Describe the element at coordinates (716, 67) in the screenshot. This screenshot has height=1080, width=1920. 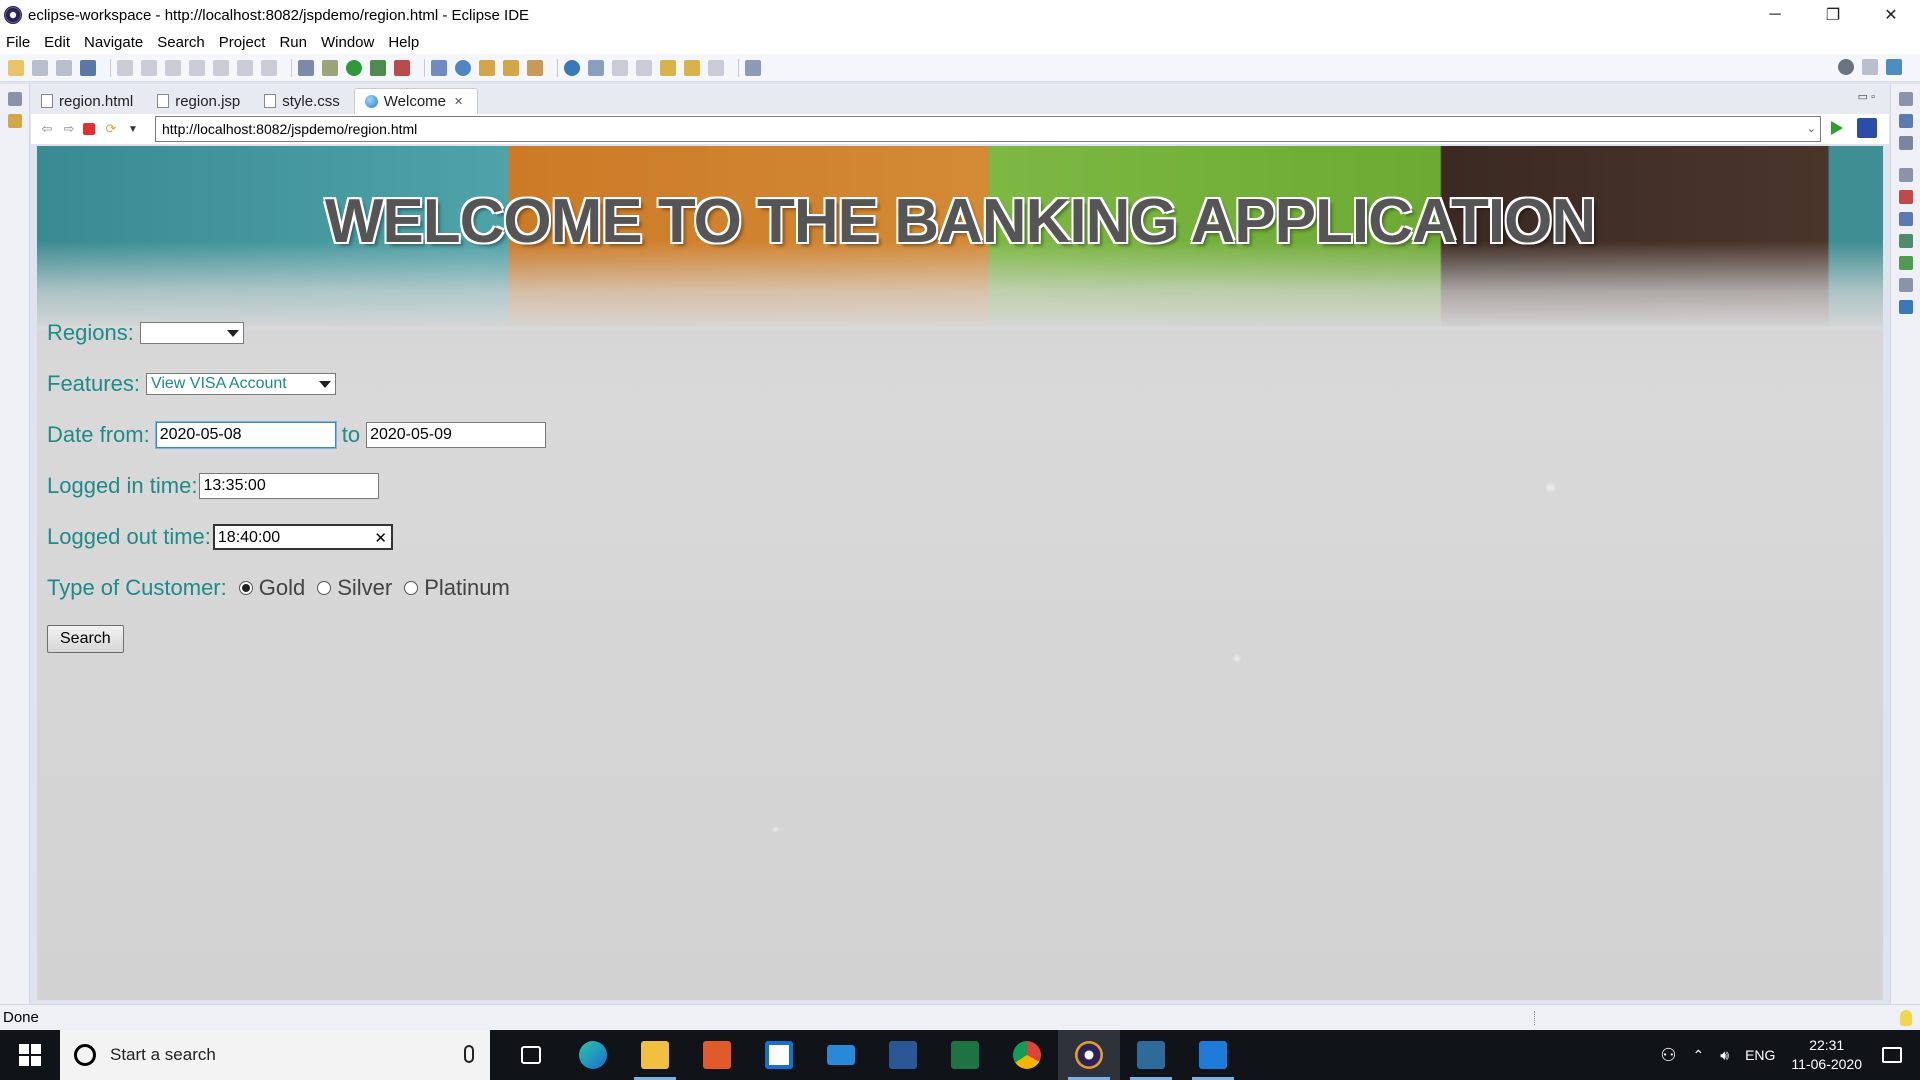
I see `forward-icon` at that location.